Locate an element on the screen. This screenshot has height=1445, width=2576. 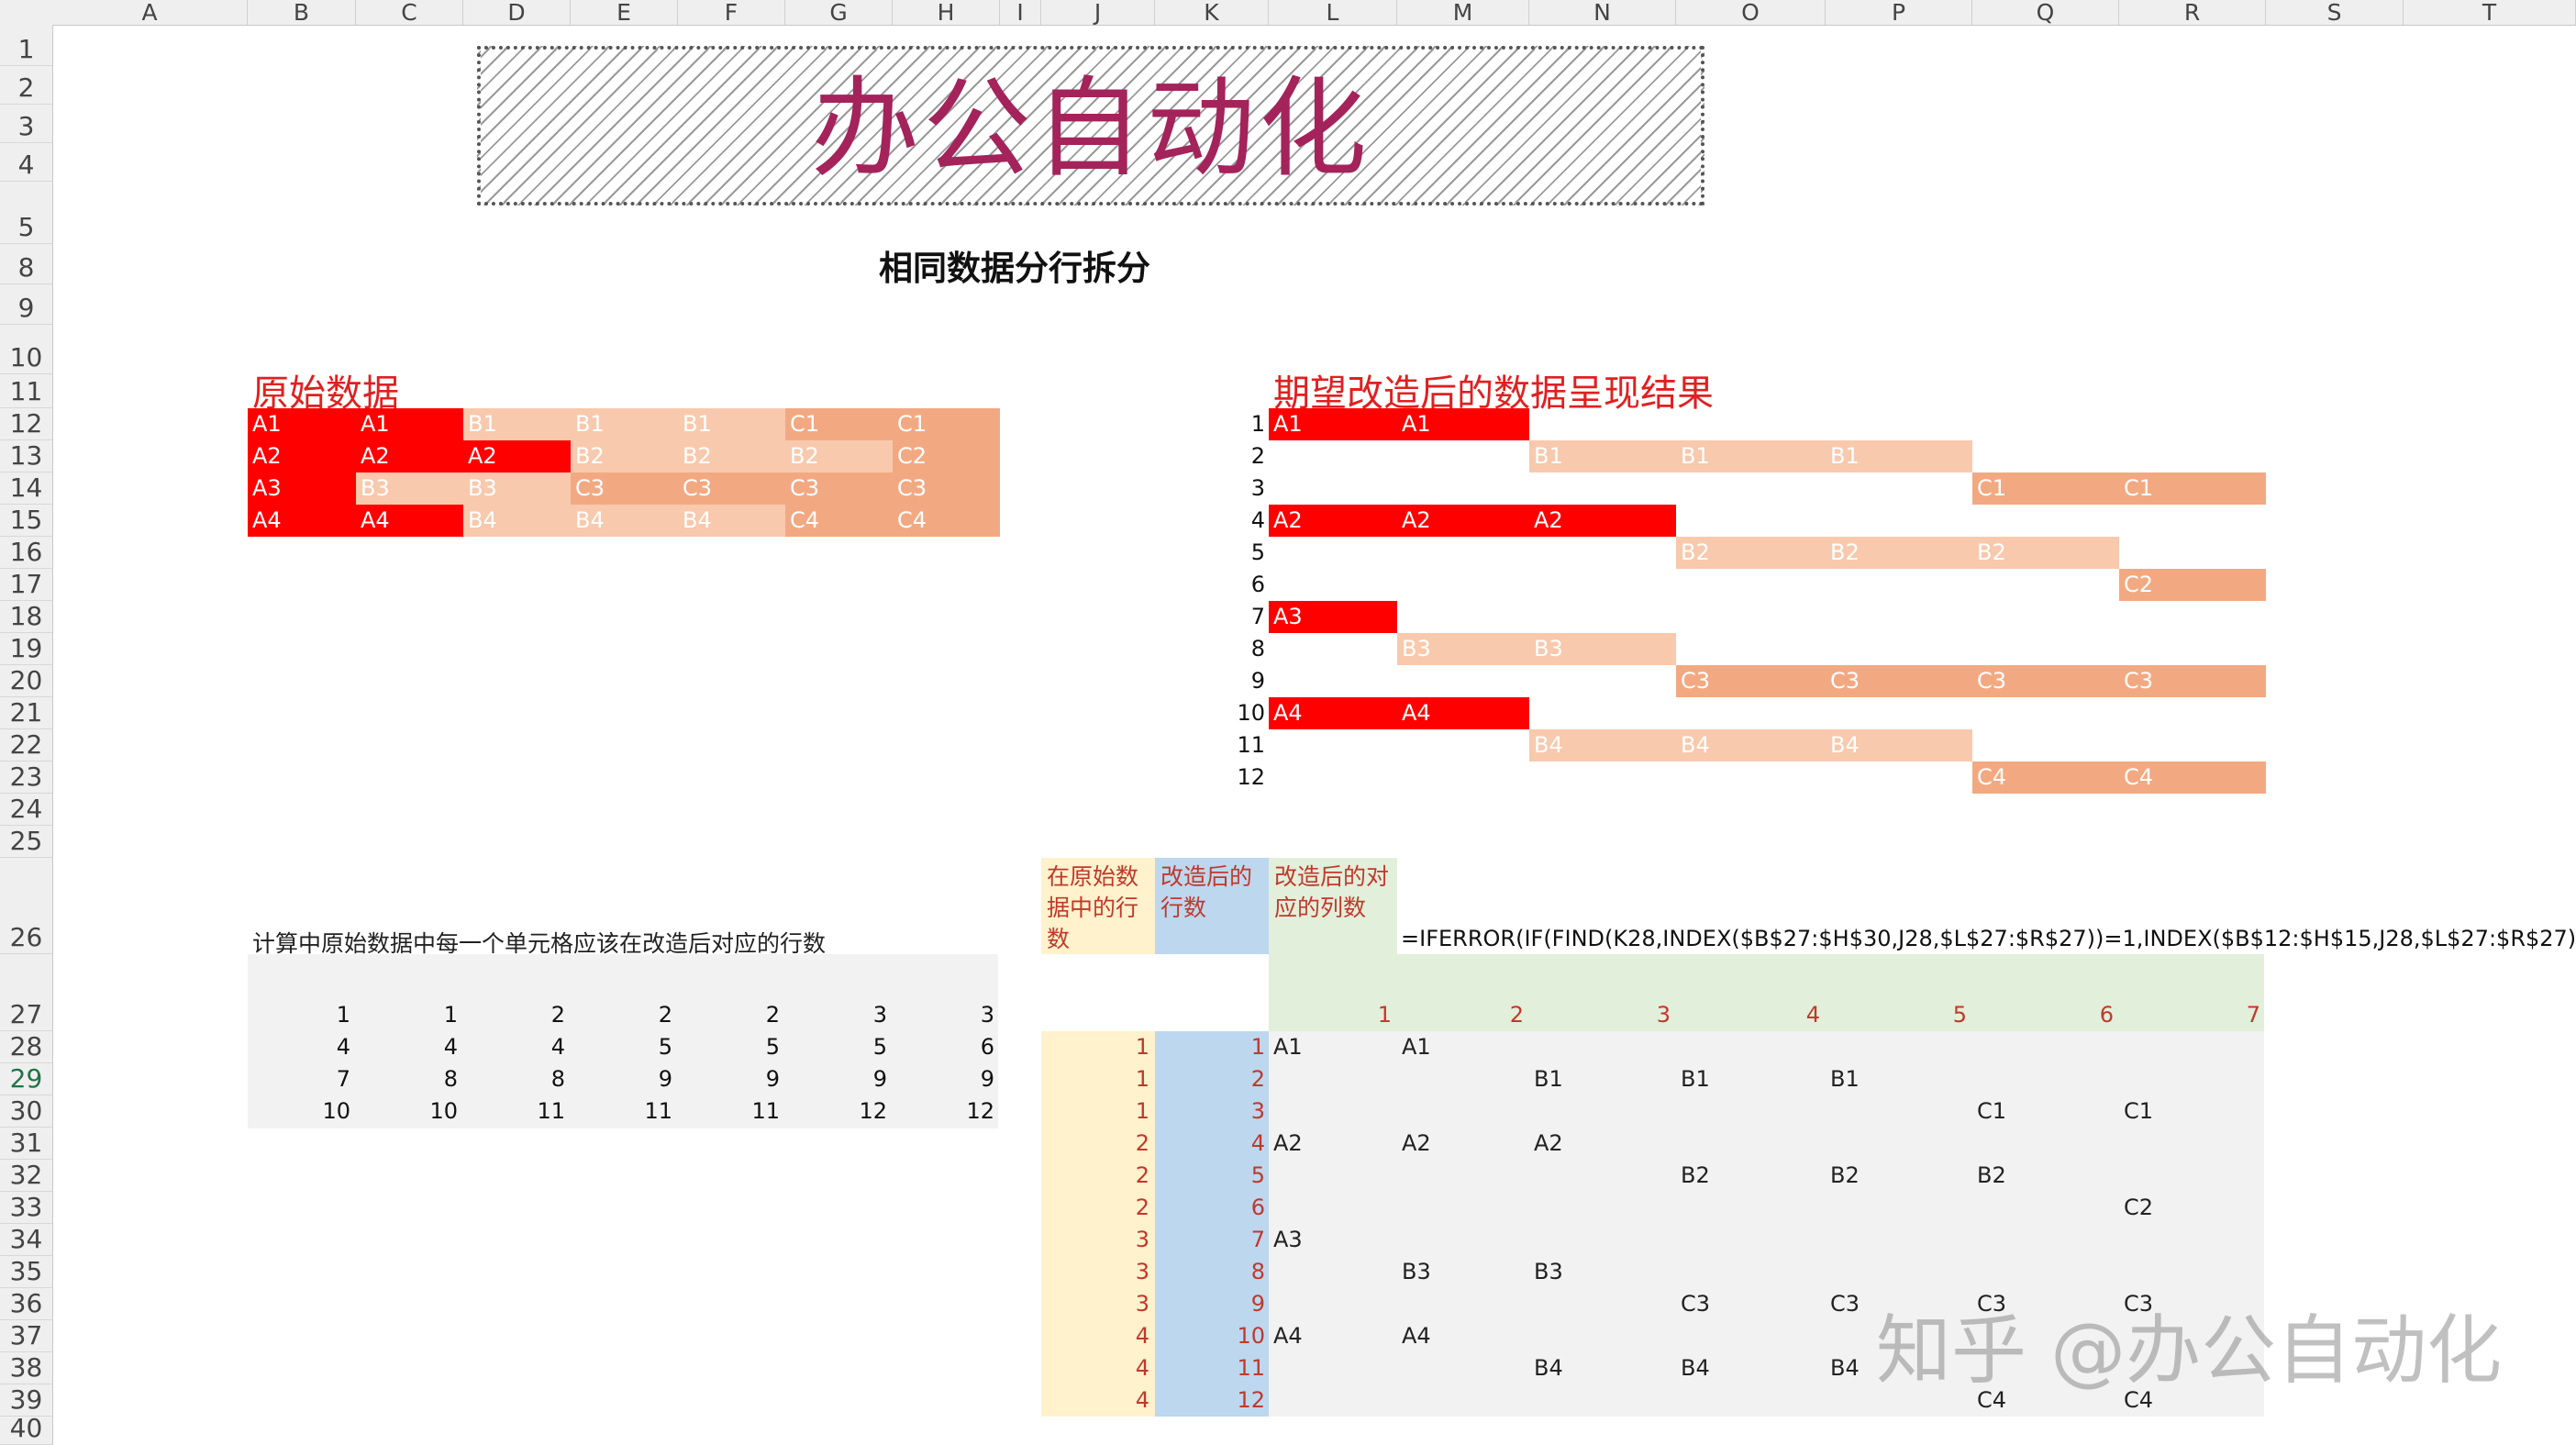
original-cell: B2 is located at coordinates (624, 456).